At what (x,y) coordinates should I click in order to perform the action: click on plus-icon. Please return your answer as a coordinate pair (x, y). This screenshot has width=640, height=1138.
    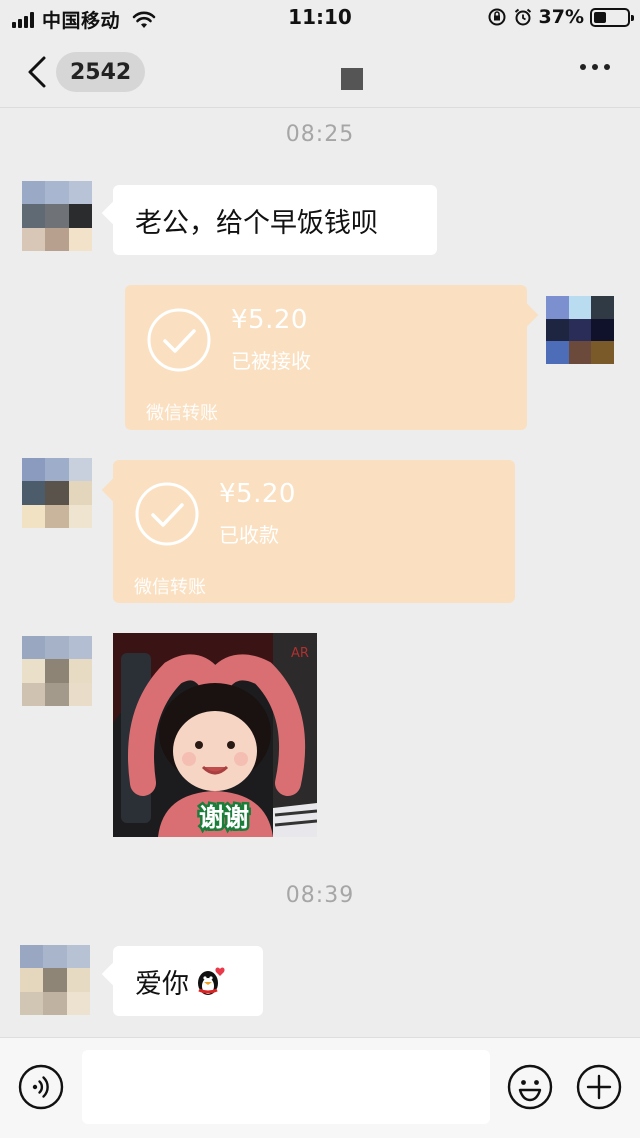
    Looking at the image, I should click on (599, 1087).